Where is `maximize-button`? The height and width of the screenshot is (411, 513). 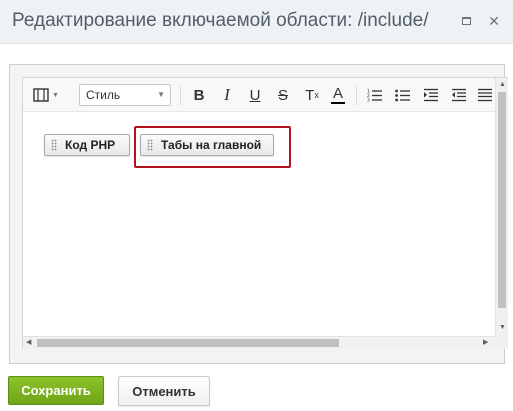 maximize-button is located at coordinates (466, 21).